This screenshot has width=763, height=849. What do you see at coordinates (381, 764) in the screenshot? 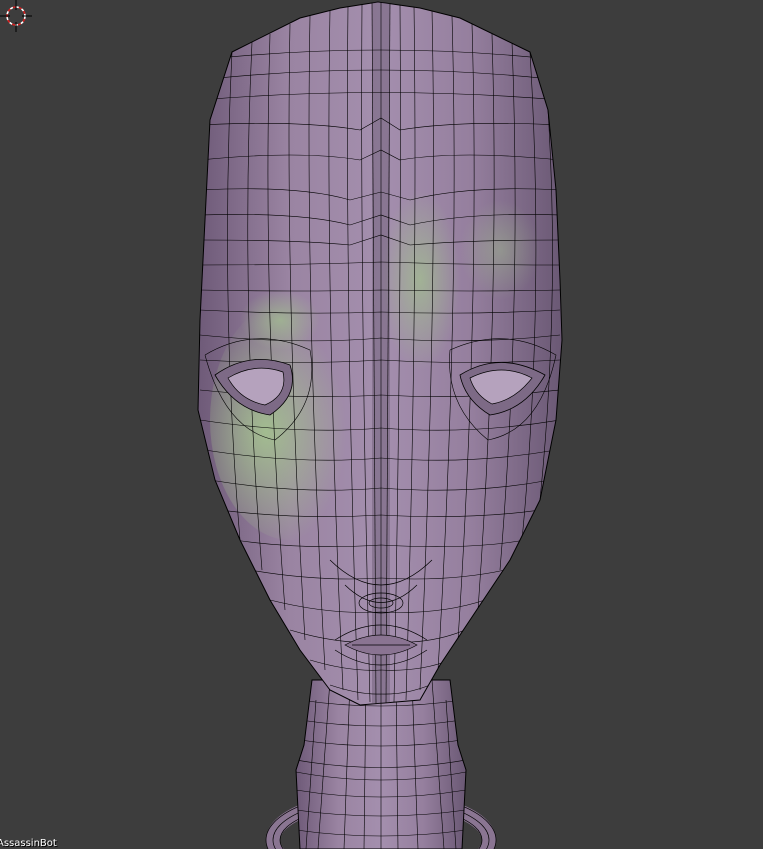
I see `neck` at bounding box center [381, 764].